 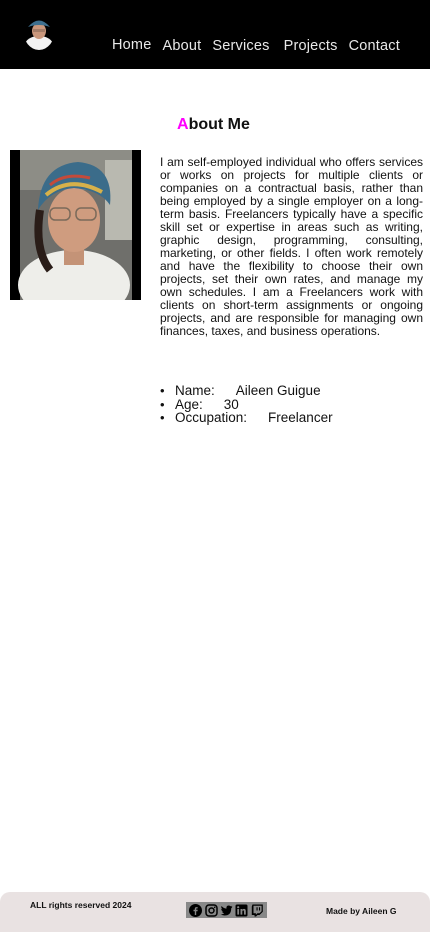 What do you see at coordinates (300, 417) in the screenshot?
I see `info-value: Freelancer` at bounding box center [300, 417].